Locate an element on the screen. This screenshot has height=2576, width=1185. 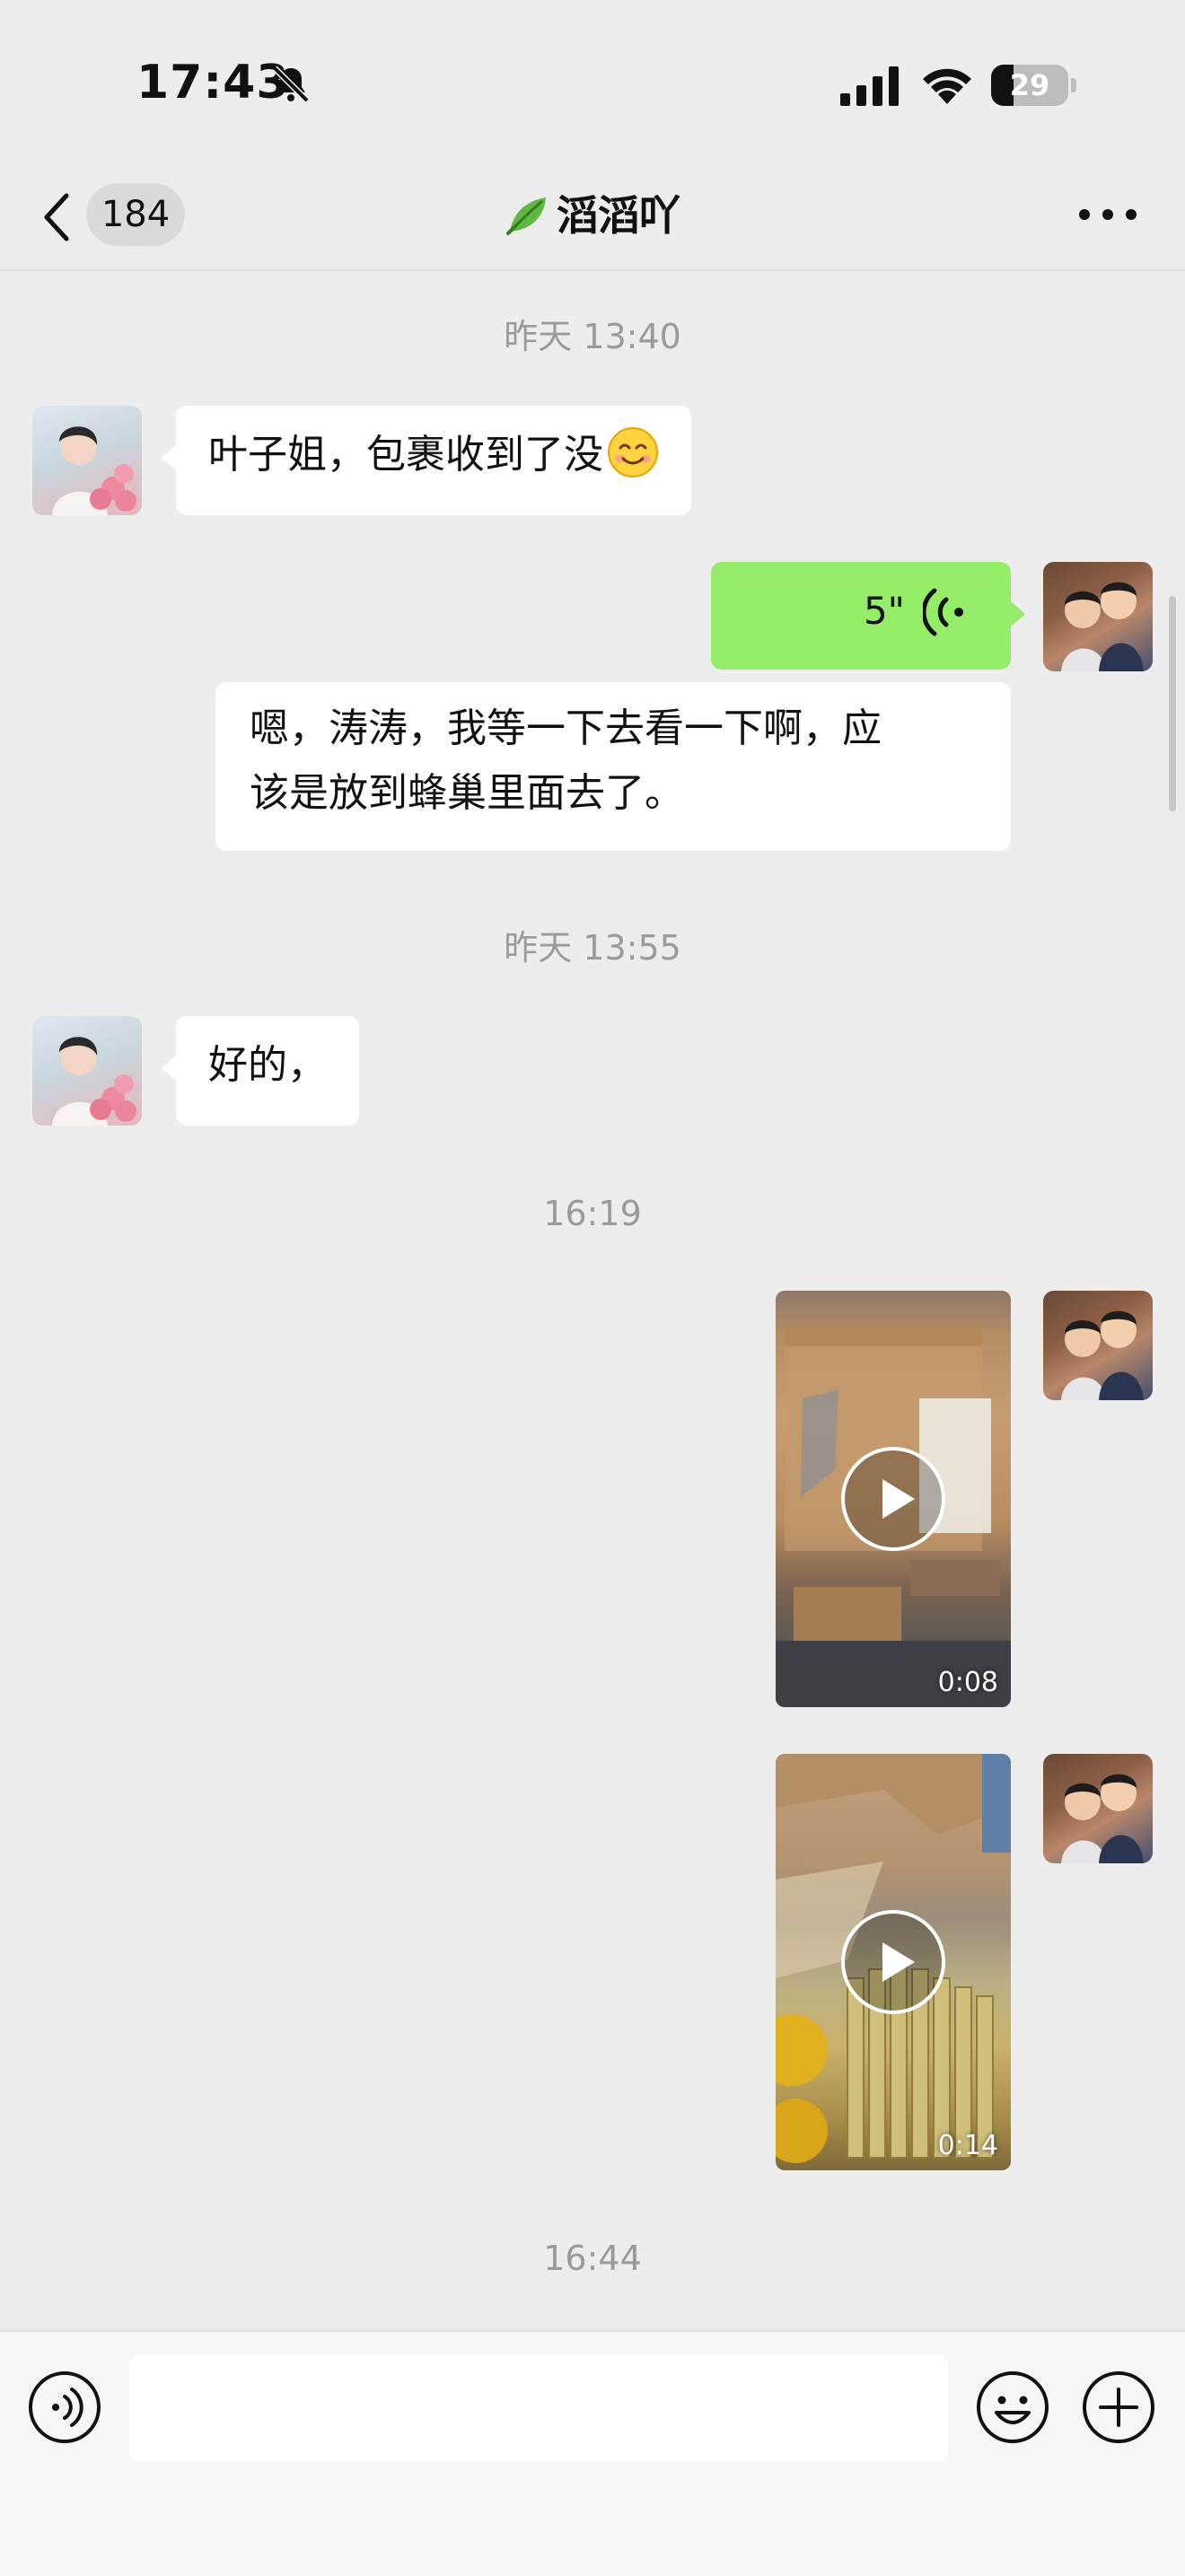
video-message: 0:08 is located at coordinates (893, 1499).